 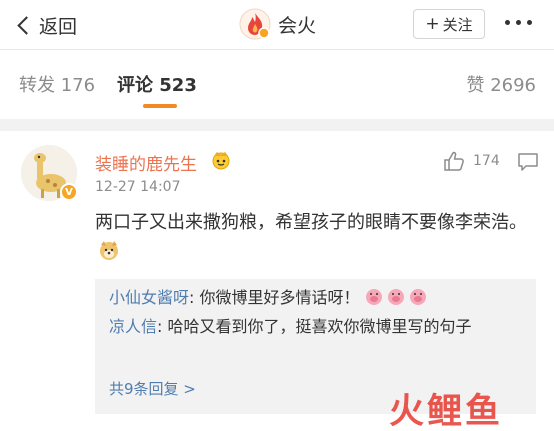 I want to click on top-nav-bar: 返回 会火 + 关注, so click(x=277, y=24).